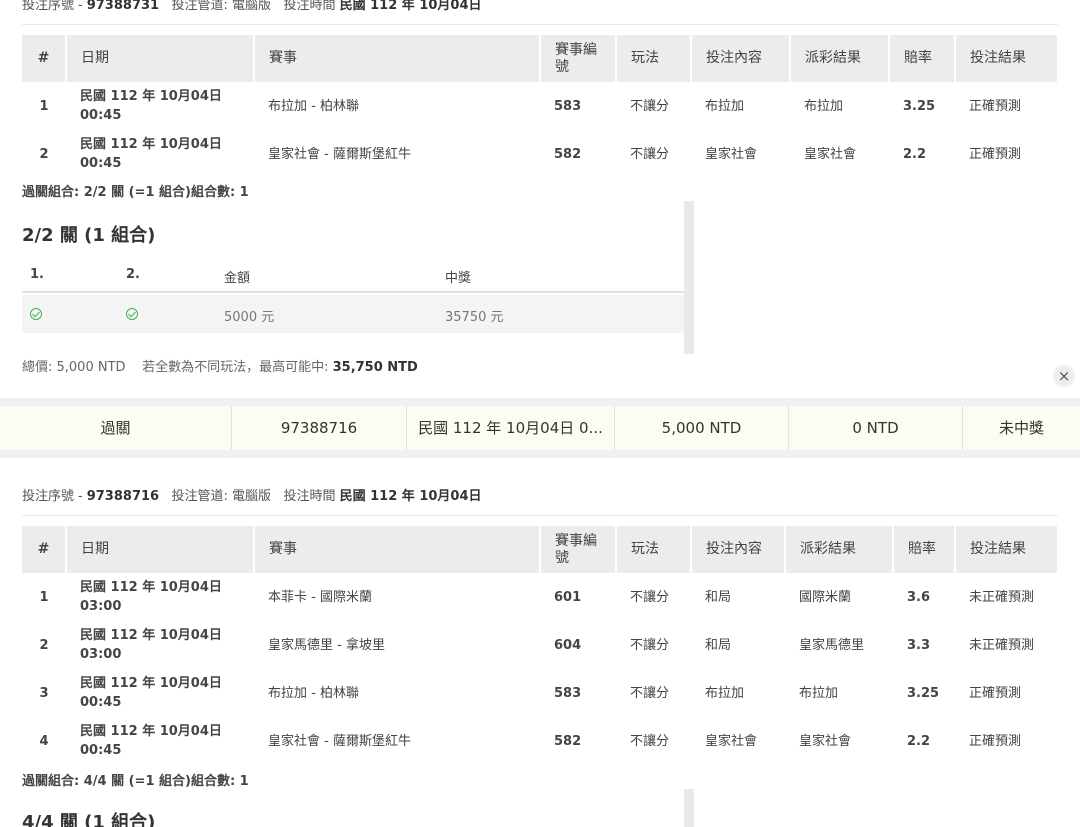  What do you see at coordinates (89, 819) in the screenshot?
I see `bet2-combo-title: 4/4 關 (1 組合)` at bounding box center [89, 819].